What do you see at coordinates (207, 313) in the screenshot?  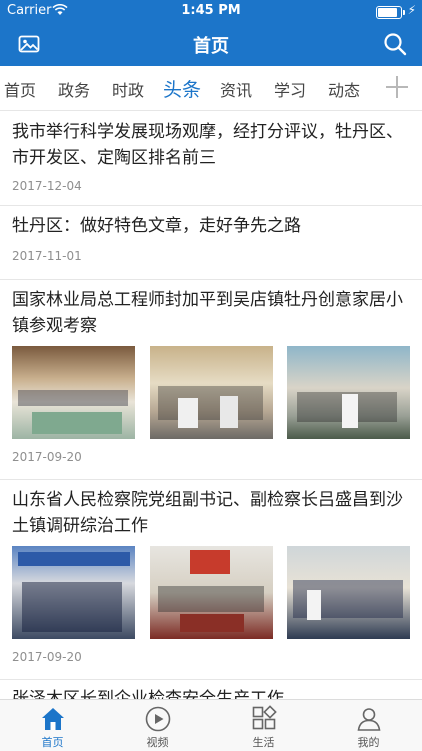 I see `news-headline: 国家林业局总工程师封加平到吴店镇牡丹创意家居小镇参观考察` at bounding box center [207, 313].